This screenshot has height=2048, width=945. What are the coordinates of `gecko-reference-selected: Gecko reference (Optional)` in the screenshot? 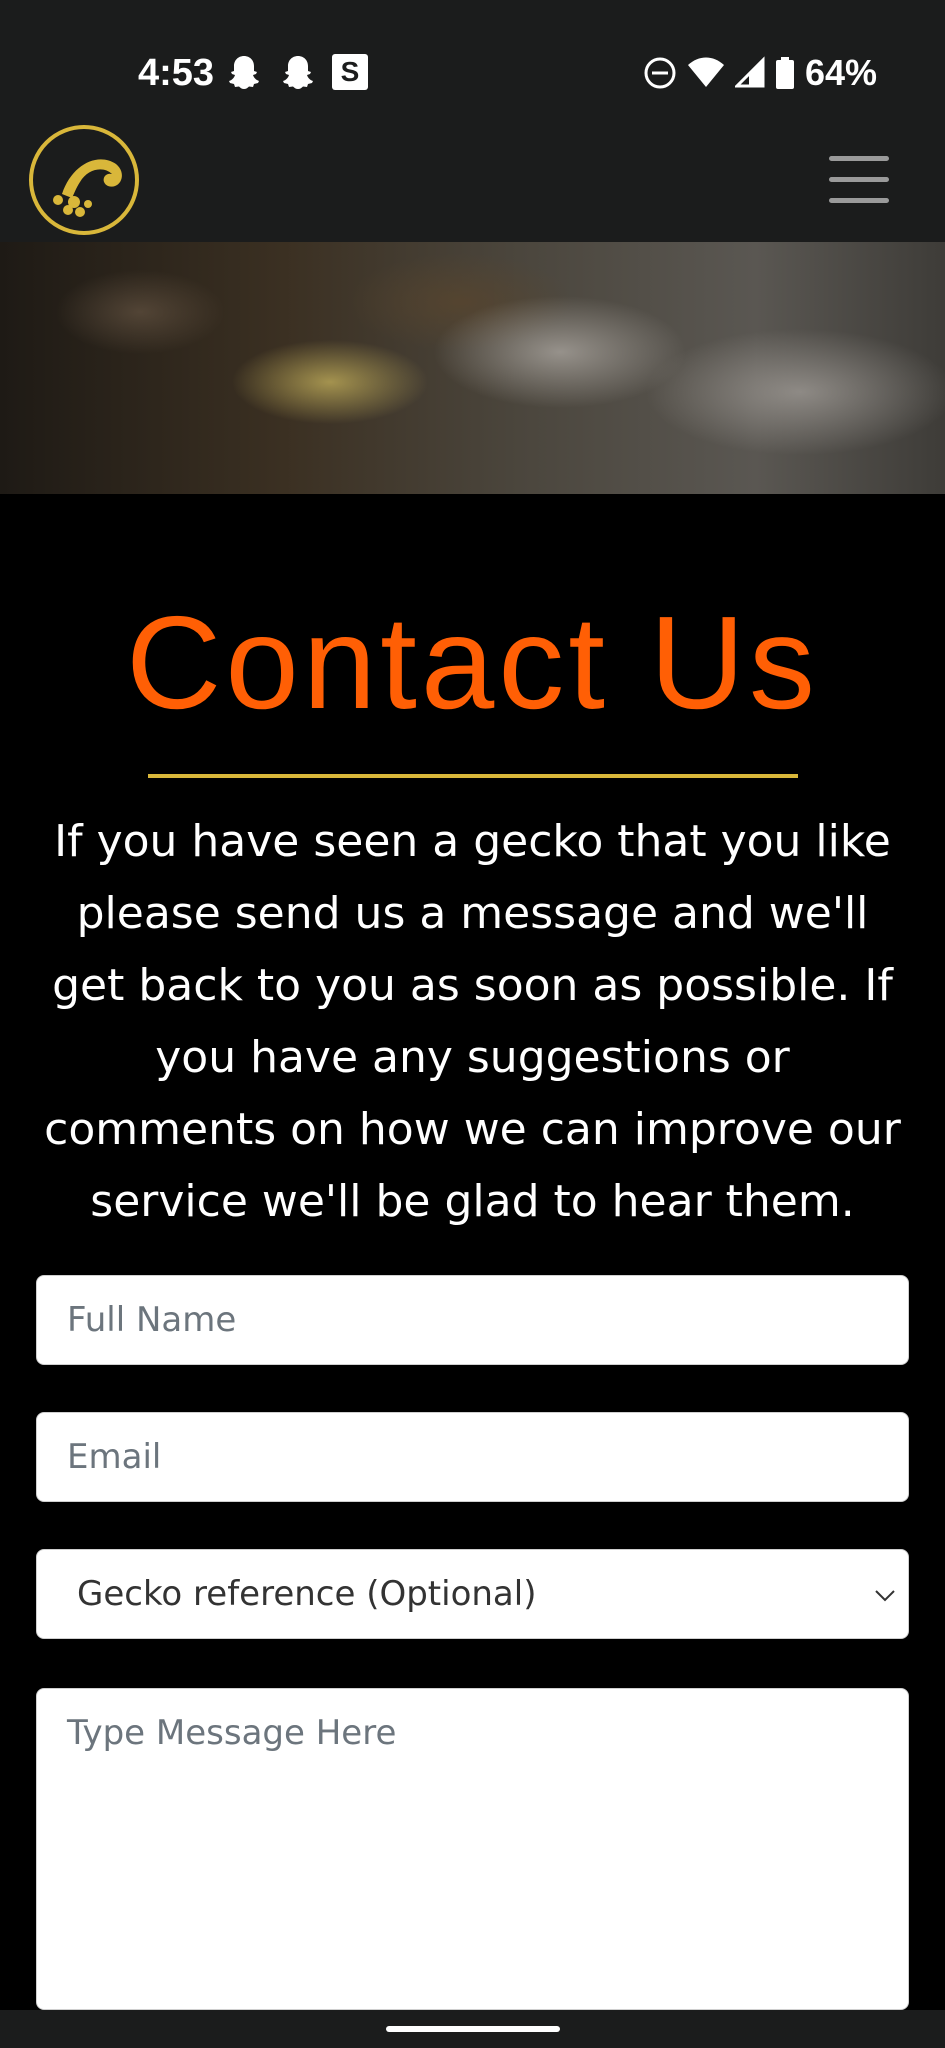 It's located at (307, 1594).